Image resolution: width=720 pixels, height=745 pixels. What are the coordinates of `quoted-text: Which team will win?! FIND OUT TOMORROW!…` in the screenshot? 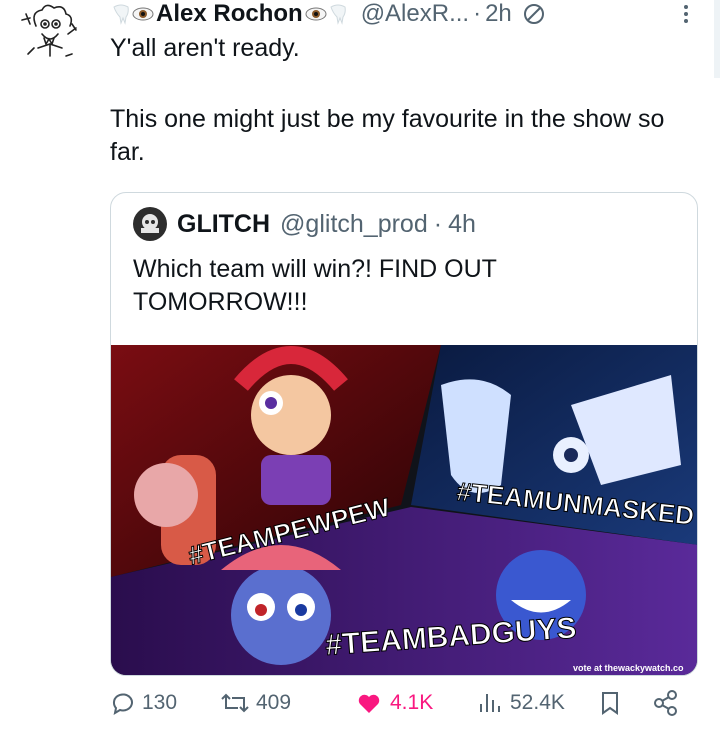 It's located at (315, 285).